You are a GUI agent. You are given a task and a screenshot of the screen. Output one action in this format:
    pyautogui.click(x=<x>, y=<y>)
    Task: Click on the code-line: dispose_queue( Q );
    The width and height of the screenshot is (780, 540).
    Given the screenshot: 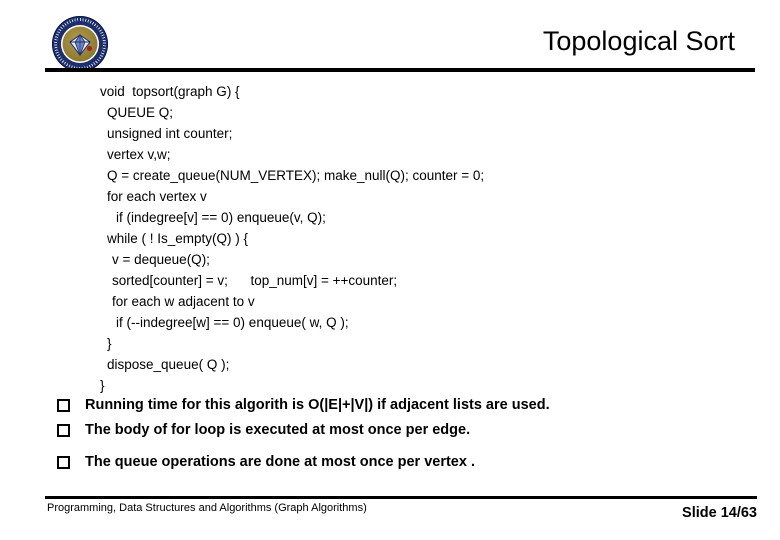 What is the action you would take?
    pyautogui.click(x=168, y=364)
    